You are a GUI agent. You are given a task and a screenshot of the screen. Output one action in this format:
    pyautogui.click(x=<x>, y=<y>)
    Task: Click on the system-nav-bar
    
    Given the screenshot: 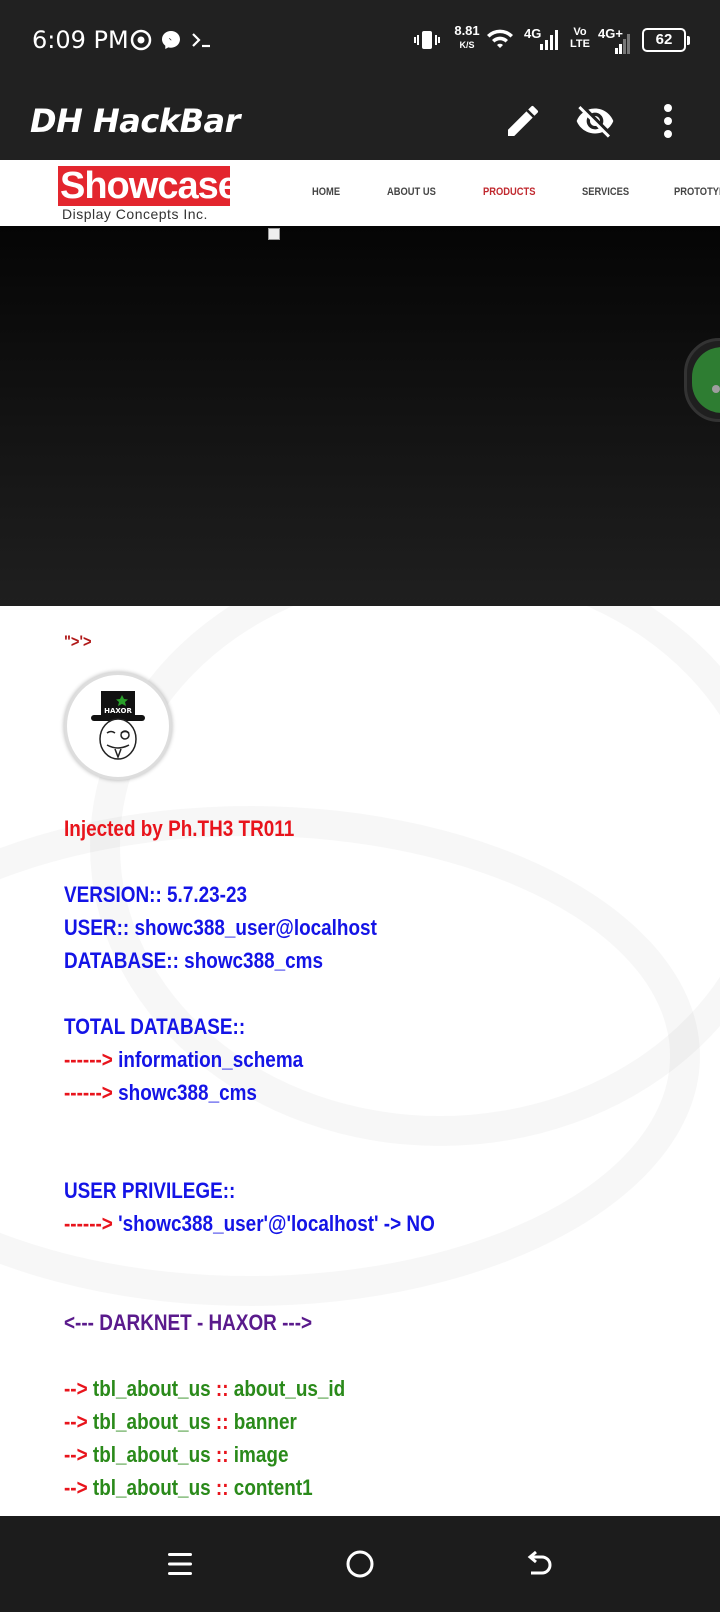 What is the action you would take?
    pyautogui.click(x=360, y=1564)
    